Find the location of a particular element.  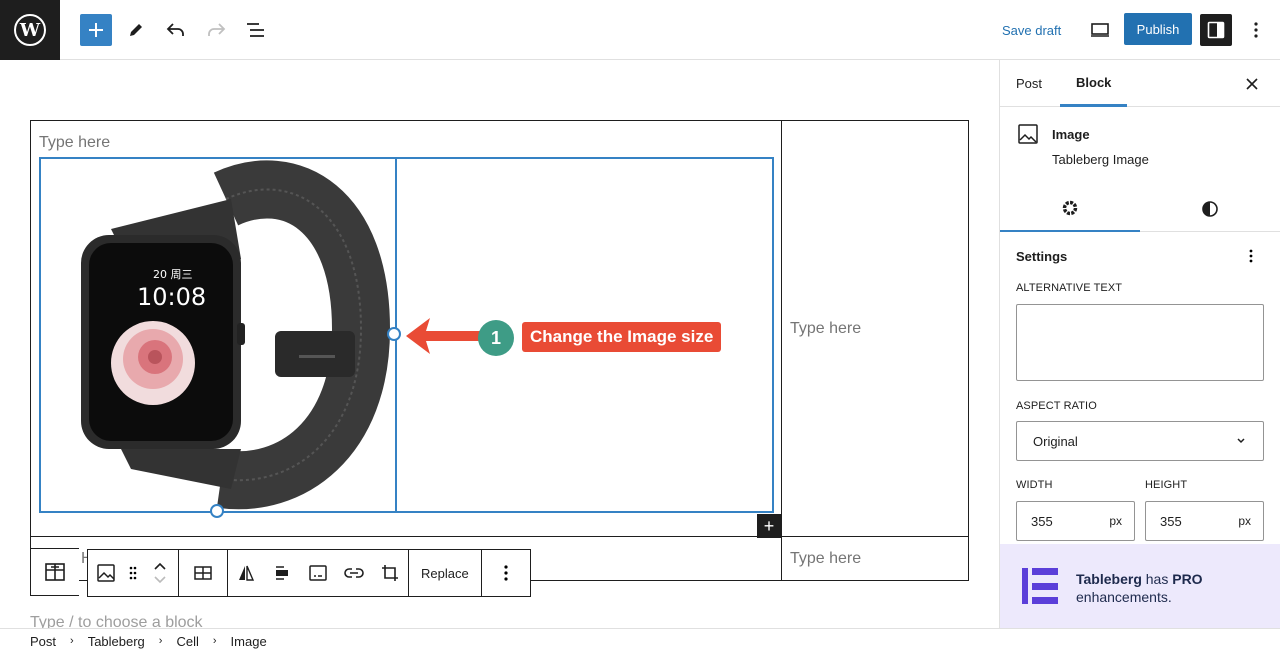

undo-icon is located at coordinates (175, 29).